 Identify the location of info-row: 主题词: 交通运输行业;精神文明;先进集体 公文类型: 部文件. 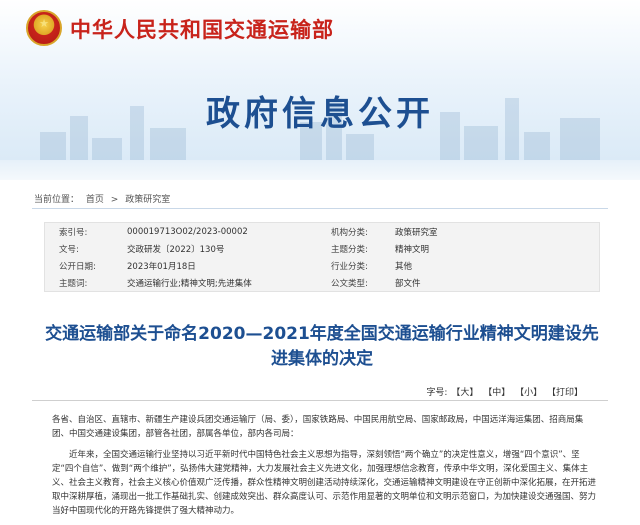
(322, 282).